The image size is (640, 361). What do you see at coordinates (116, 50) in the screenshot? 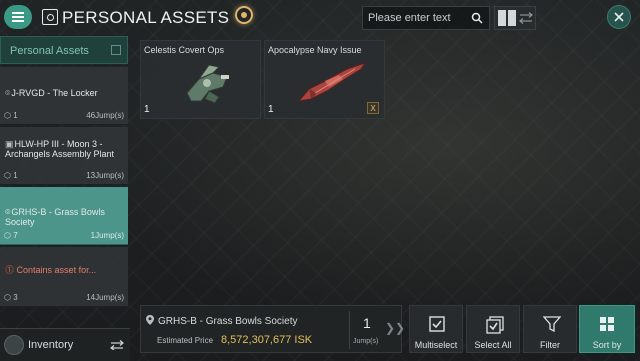
I see `edit-icon` at bounding box center [116, 50].